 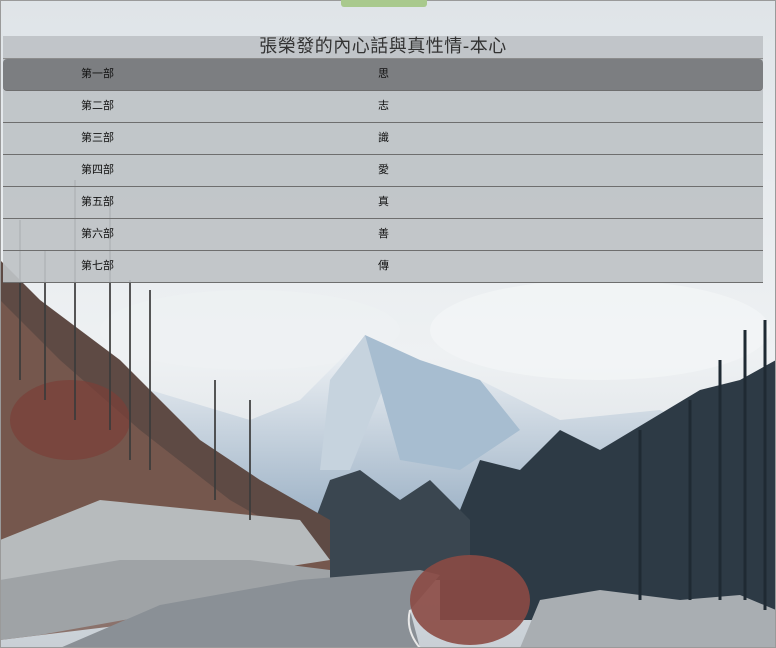 I want to click on menu-item-part-label: 第七部, so click(x=97, y=265).